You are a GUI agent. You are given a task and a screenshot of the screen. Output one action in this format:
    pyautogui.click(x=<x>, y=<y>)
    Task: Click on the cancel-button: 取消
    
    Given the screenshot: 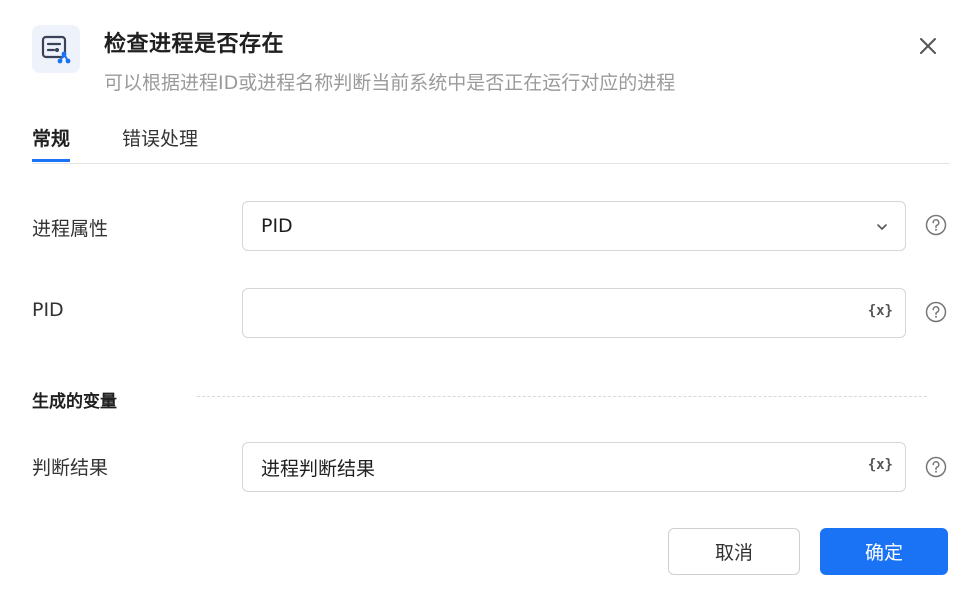 What is the action you would take?
    pyautogui.click(x=734, y=551)
    